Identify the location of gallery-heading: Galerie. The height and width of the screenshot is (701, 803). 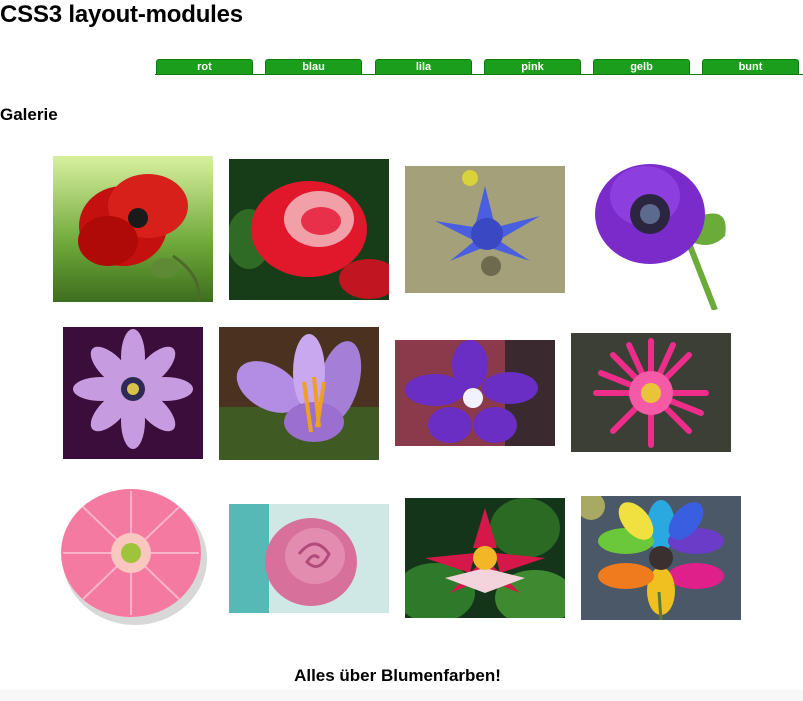
(29, 114).